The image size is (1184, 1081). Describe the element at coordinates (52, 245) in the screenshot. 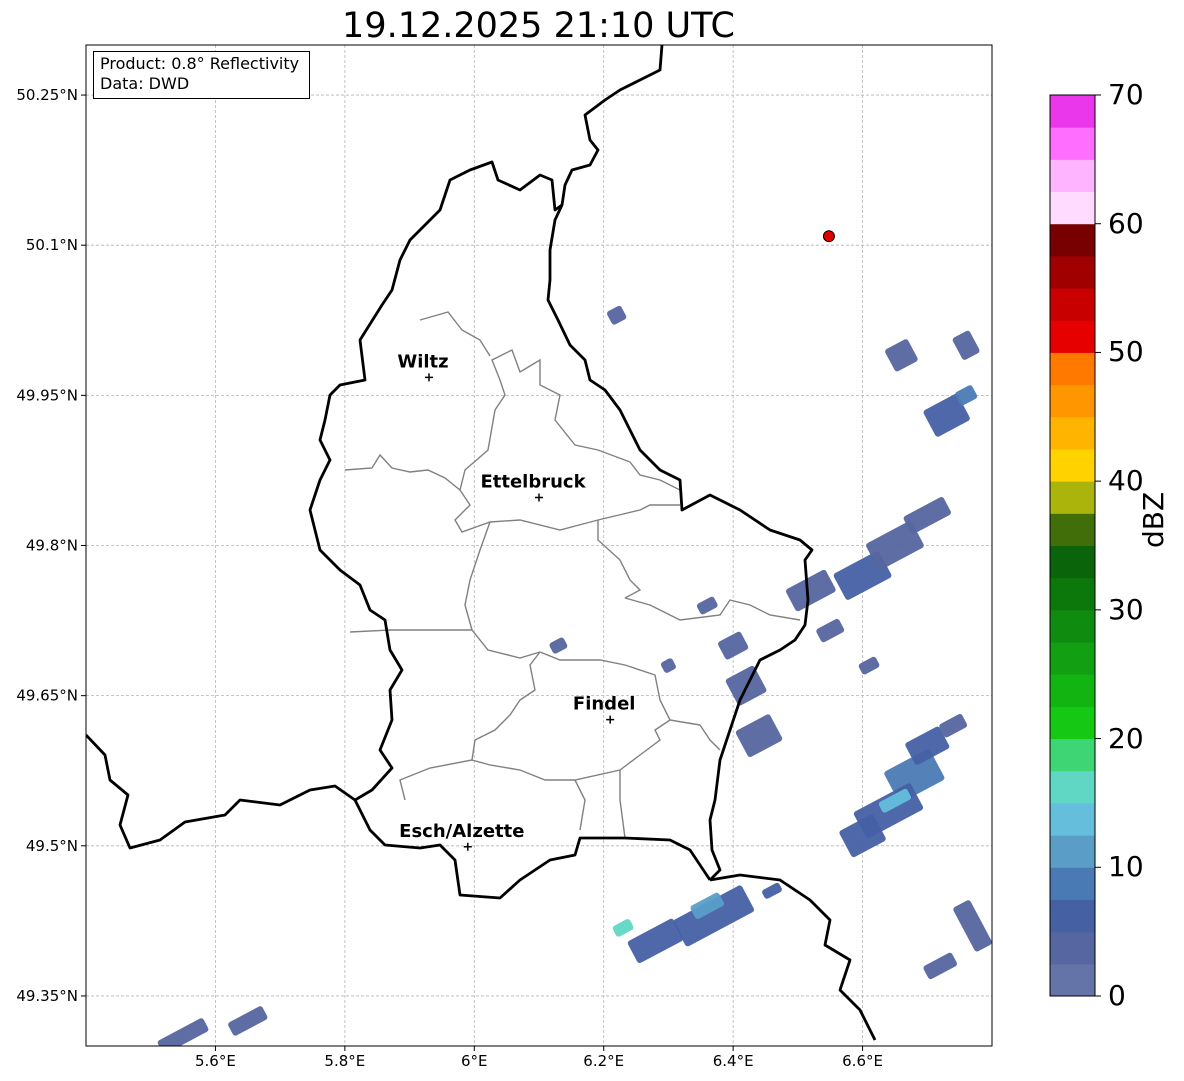

I see `lat-tick-label-5: 50.1°N` at that location.